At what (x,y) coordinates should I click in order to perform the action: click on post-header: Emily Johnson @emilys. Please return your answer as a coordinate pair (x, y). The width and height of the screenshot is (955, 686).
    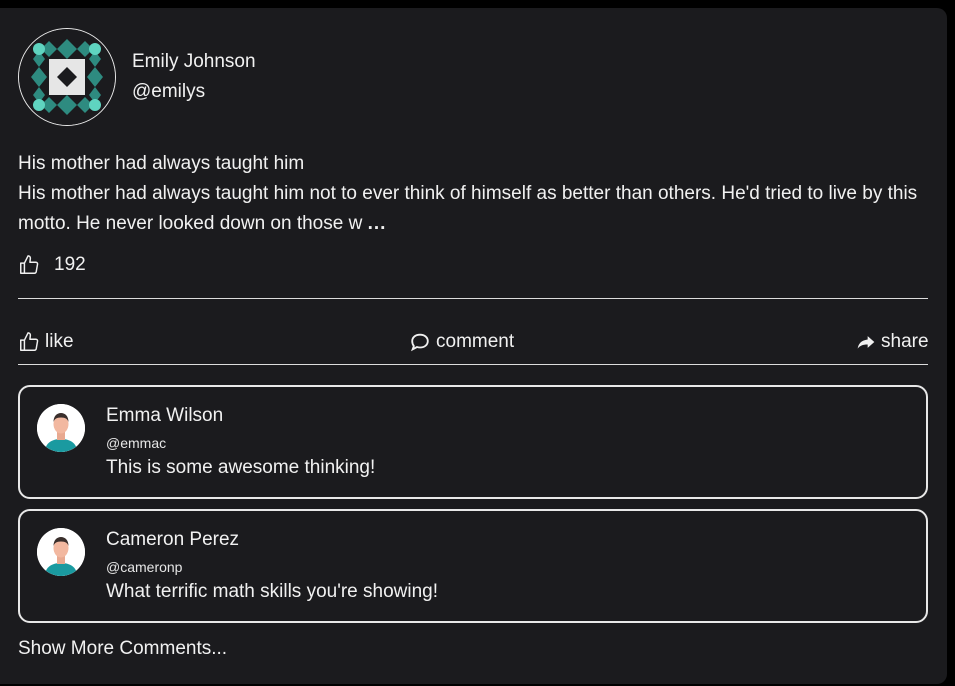
    Looking at the image, I should click on (137, 77).